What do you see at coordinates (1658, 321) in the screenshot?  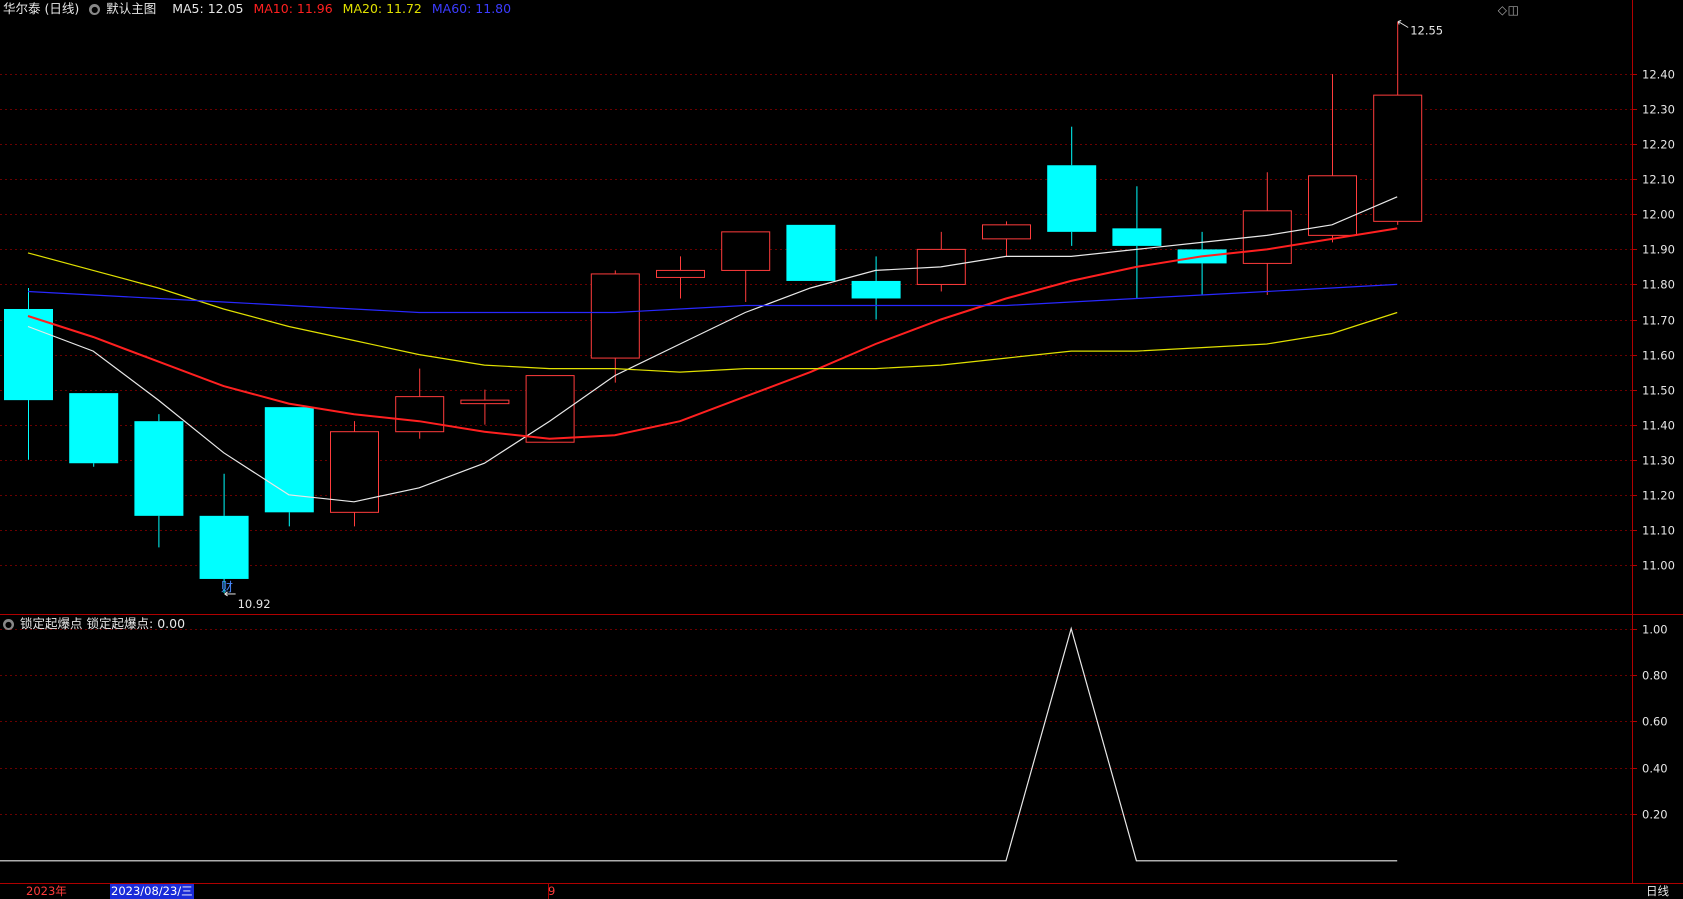 I see `price-tick-label: 11.70` at bounding box center [1658, 321].